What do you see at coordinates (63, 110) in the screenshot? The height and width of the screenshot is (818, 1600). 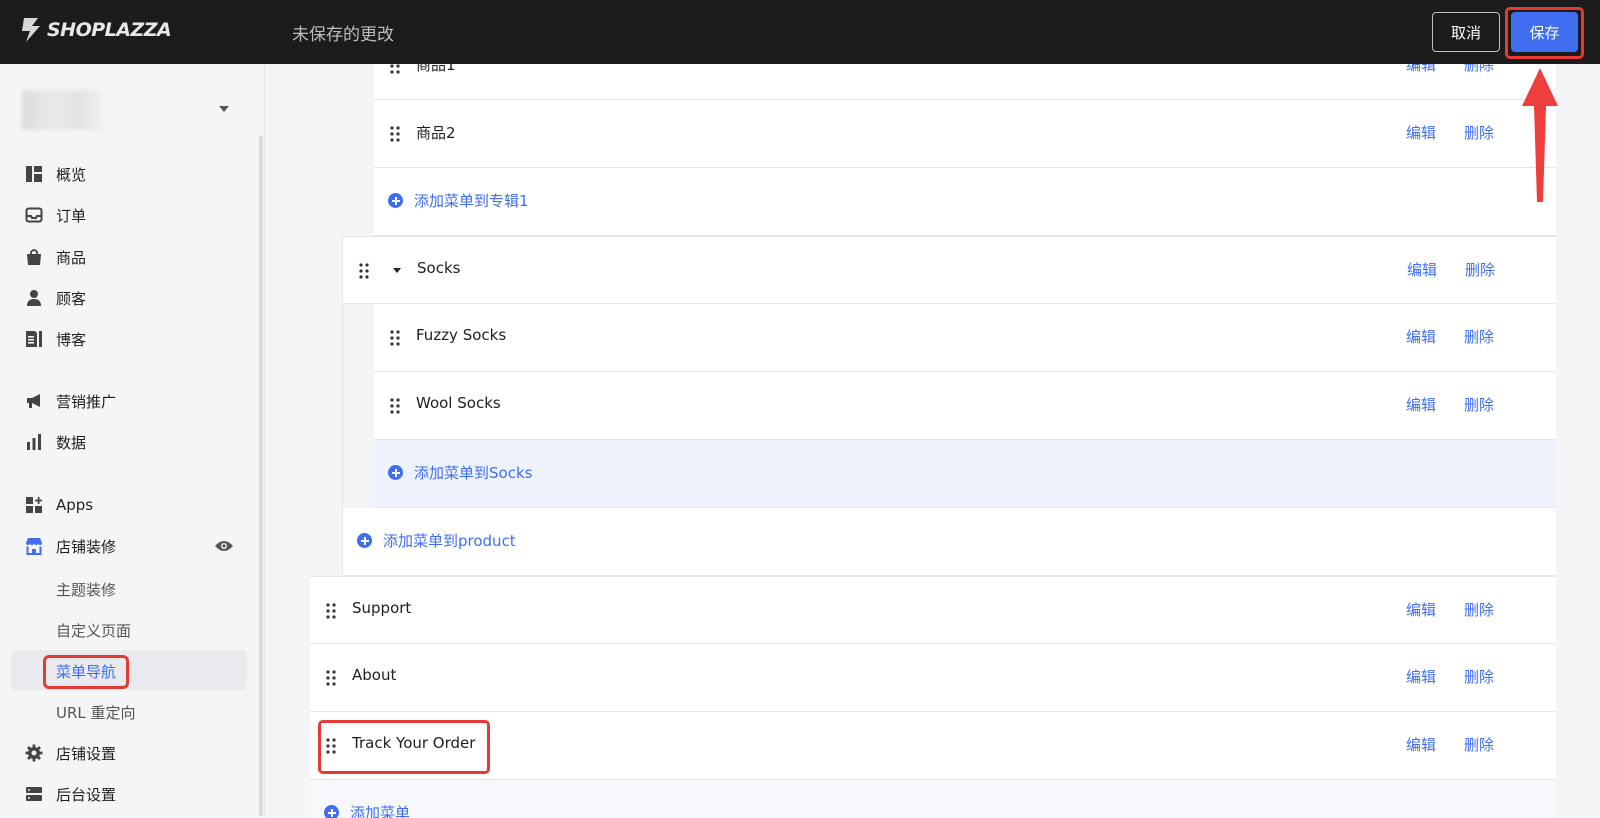 I see `store-name-blurred` at bounding box center [63, 110].